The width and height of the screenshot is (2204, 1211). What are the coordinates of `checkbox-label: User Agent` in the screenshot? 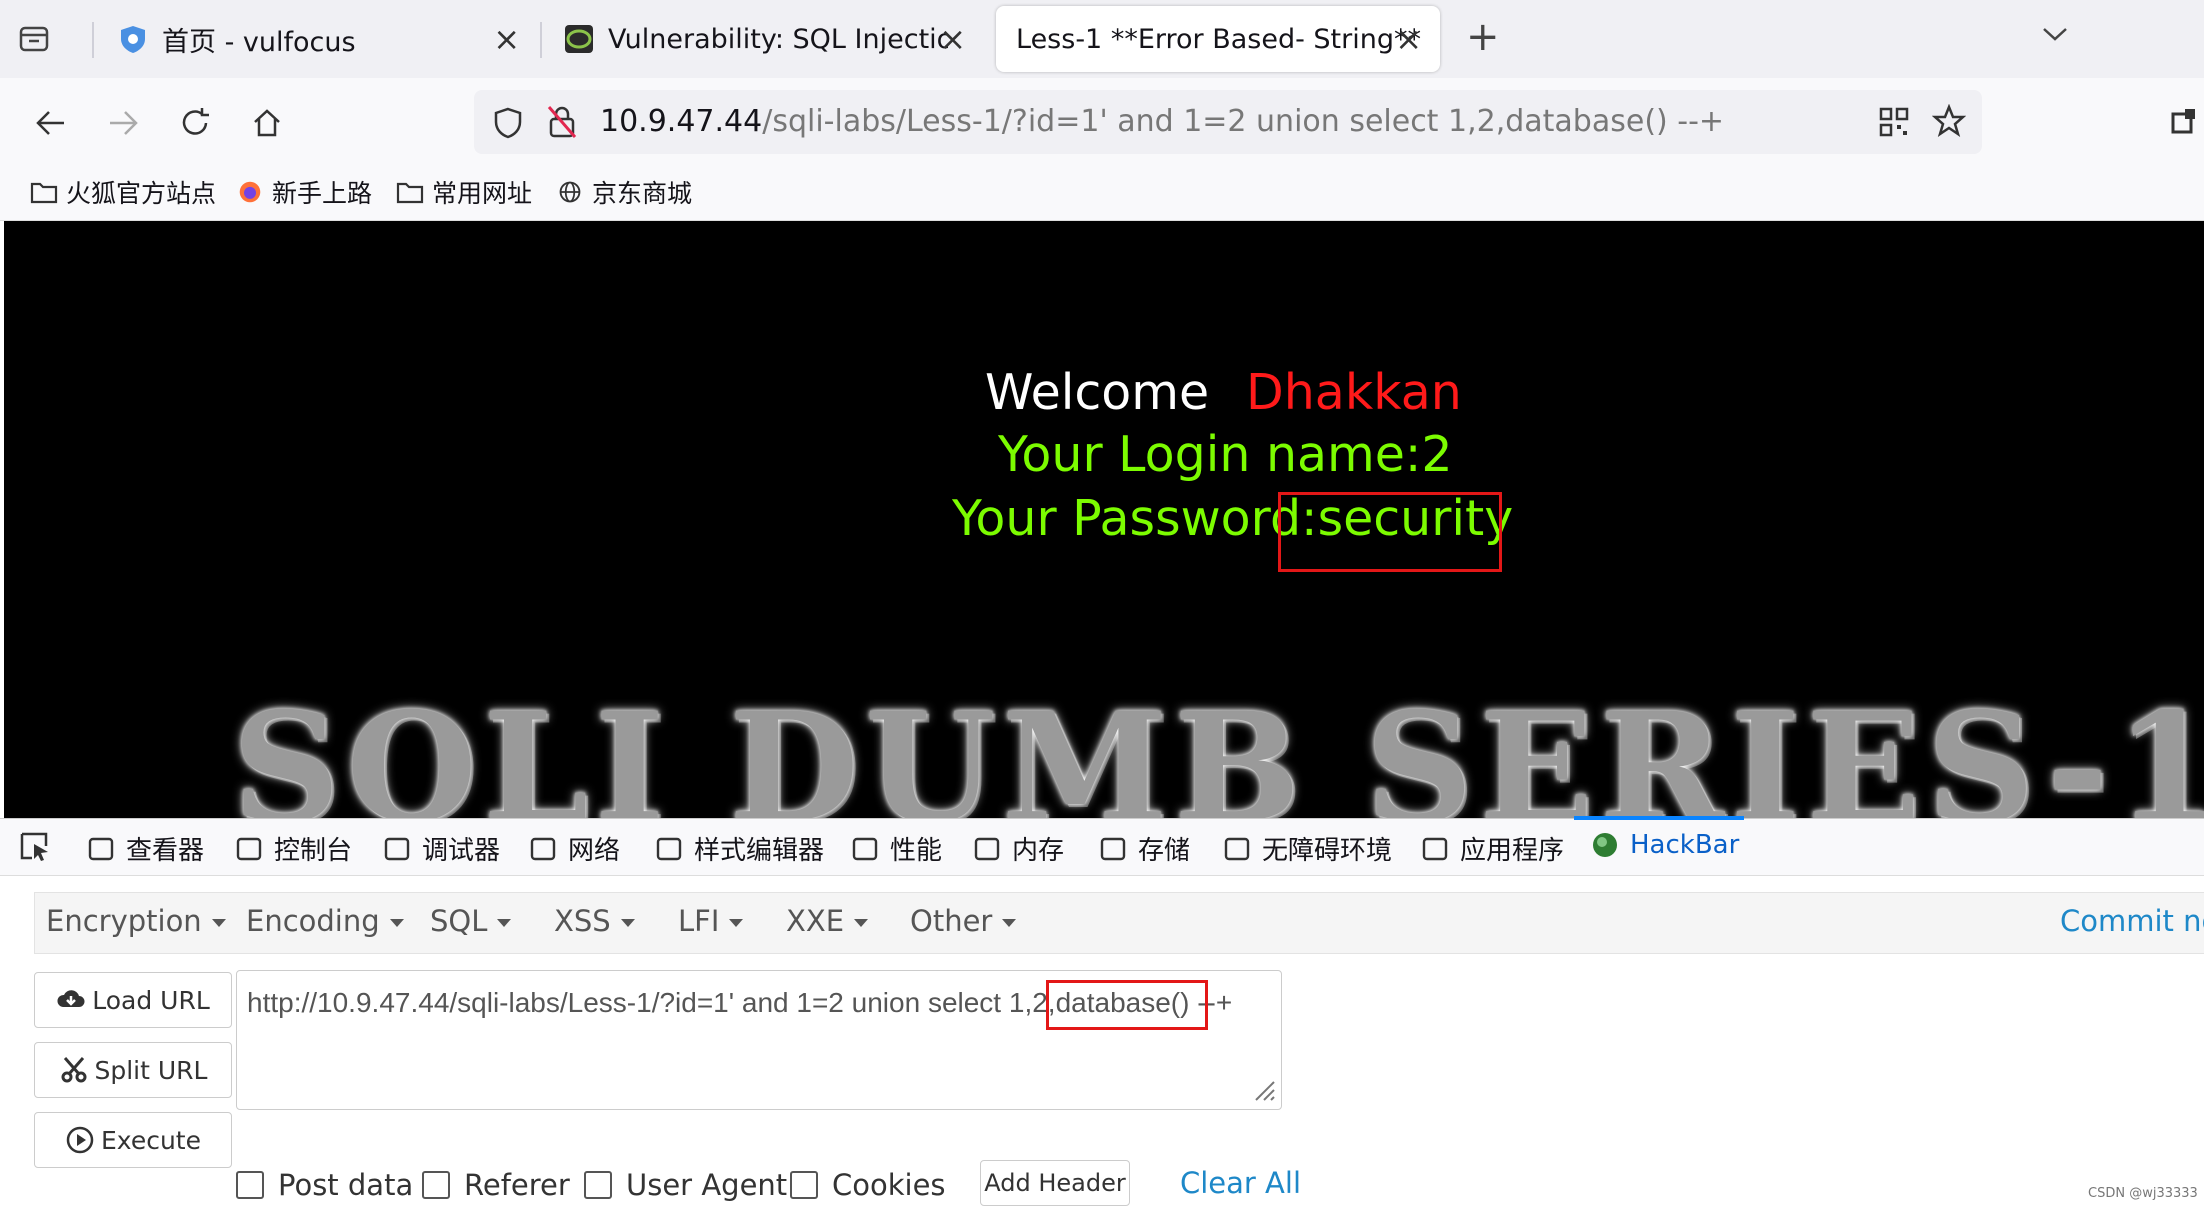 It's located at (707, 1185).